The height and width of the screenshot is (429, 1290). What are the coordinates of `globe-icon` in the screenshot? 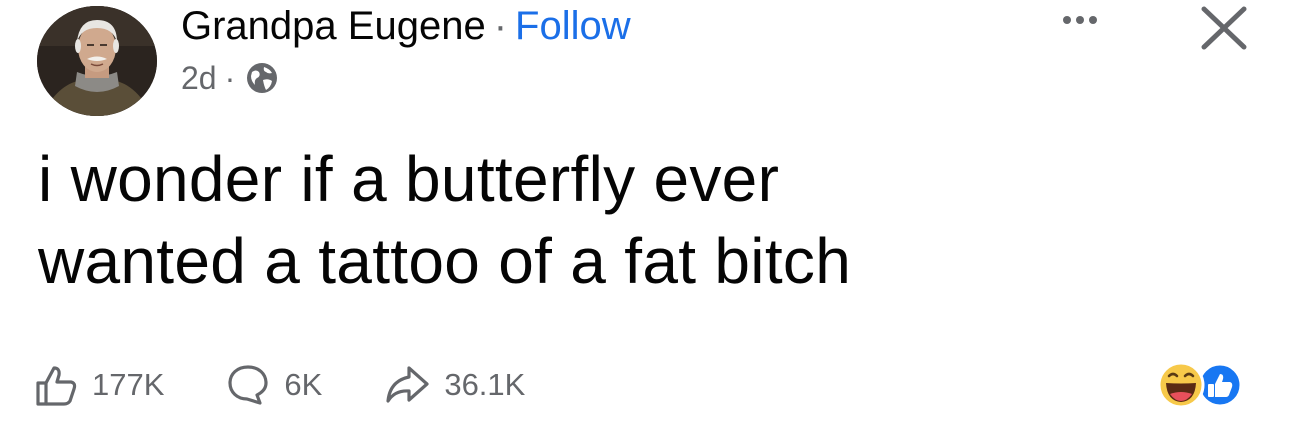 It's located at (262, 78).